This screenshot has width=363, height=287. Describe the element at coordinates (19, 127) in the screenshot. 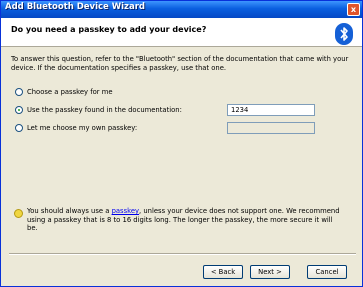

I see `radio-own-passkey` at that location.